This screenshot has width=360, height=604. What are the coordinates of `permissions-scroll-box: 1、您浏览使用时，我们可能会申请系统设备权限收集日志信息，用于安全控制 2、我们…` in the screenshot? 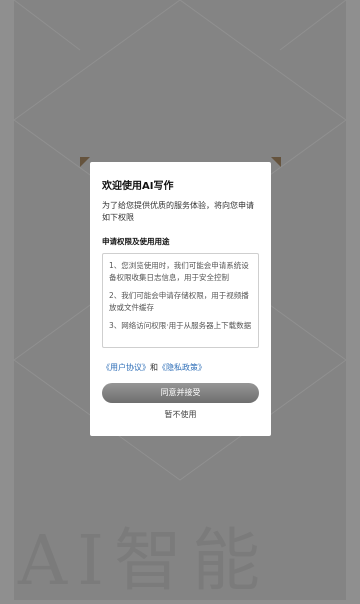 It's located at (180, 300).